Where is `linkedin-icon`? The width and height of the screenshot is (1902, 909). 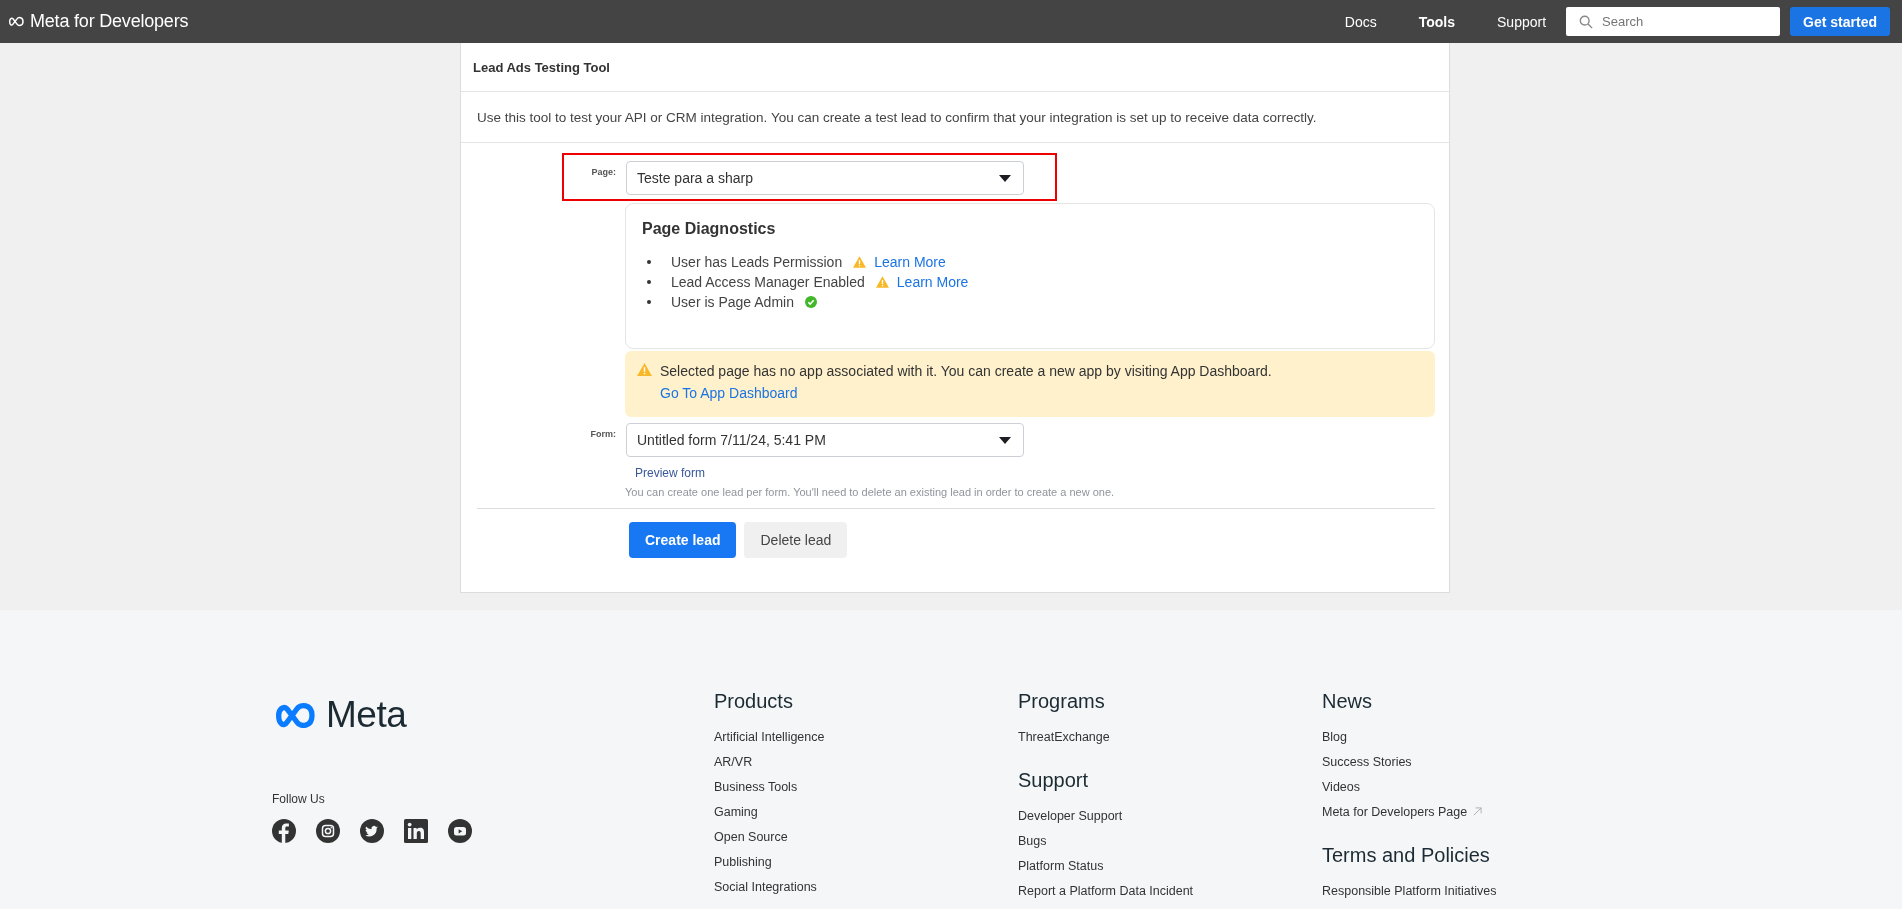
linkedin-icon is located at coordinates (416, 831).